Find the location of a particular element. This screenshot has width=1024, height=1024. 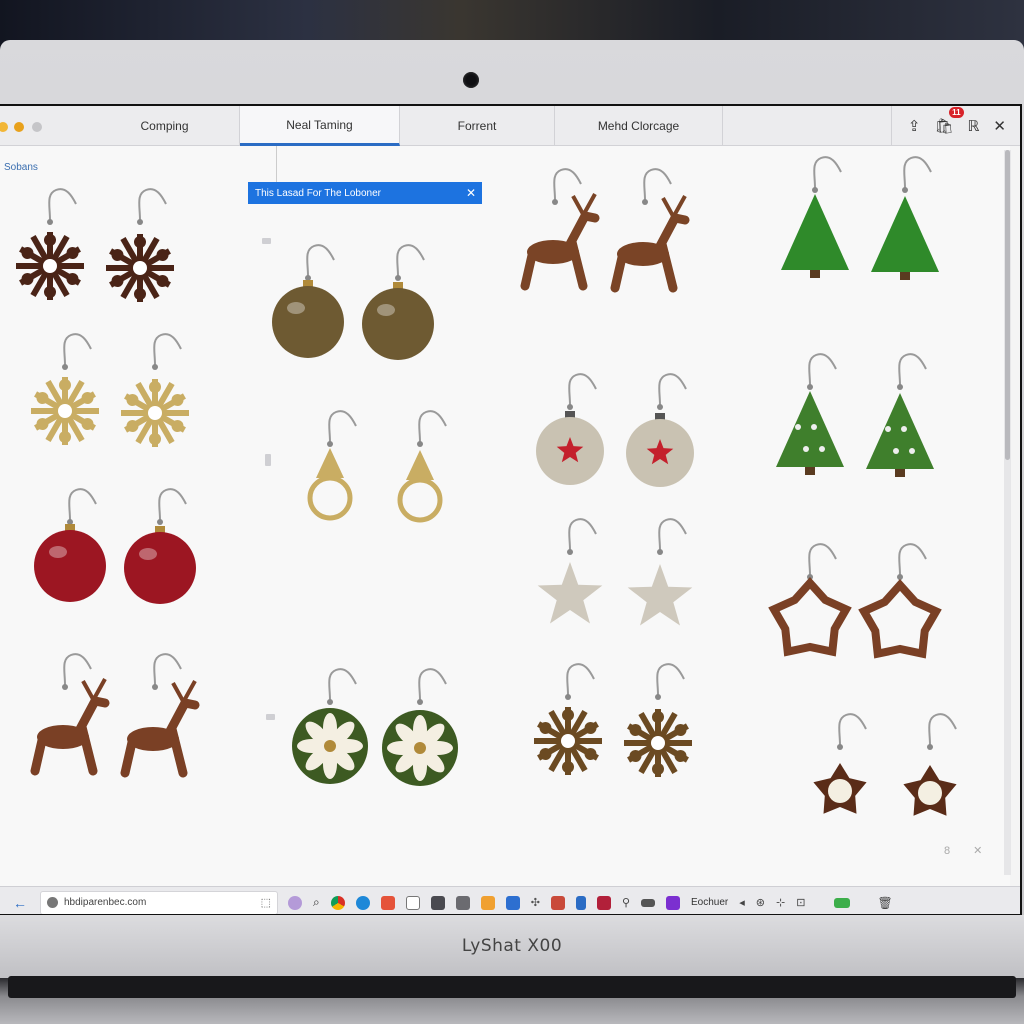

ring-charm-earring-icon is located at coordinates (377, 466).